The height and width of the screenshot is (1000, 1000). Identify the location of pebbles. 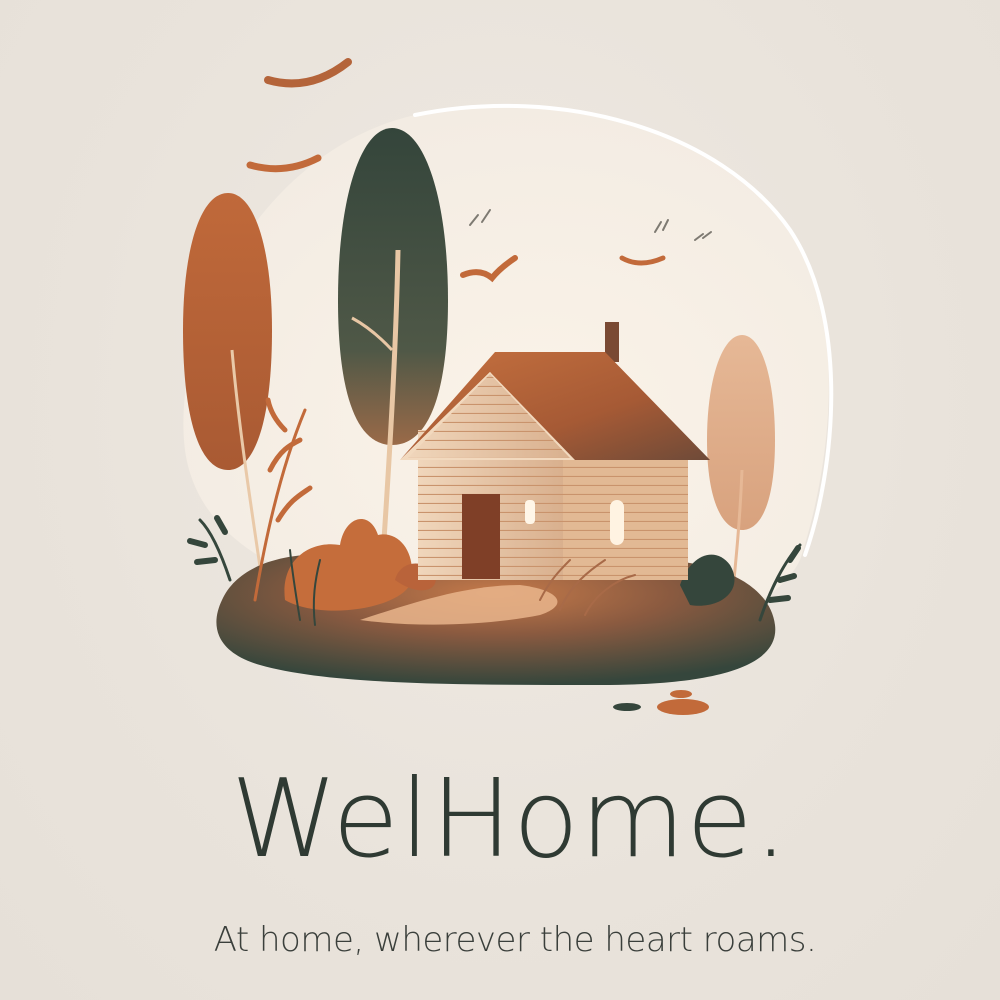
(661, 702).